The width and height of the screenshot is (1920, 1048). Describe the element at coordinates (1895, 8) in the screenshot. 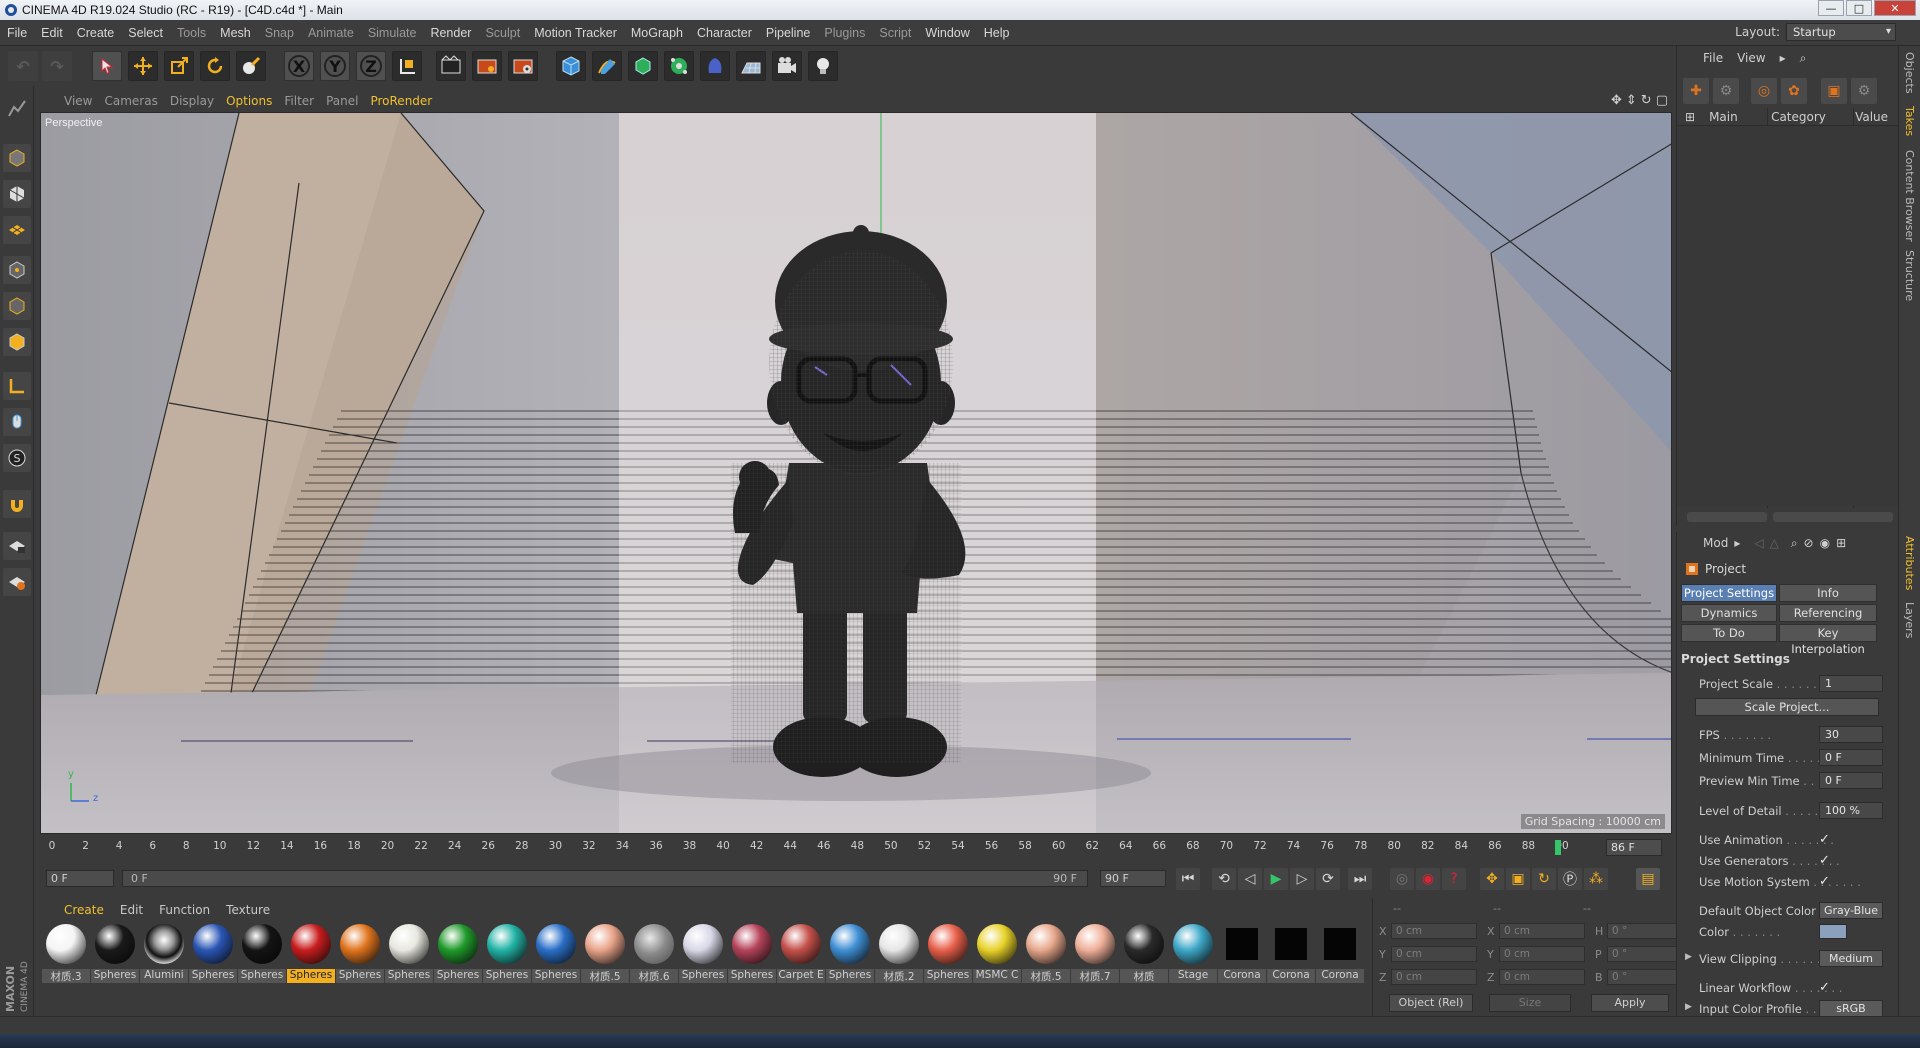

I see `close-button: ✕` at that location.